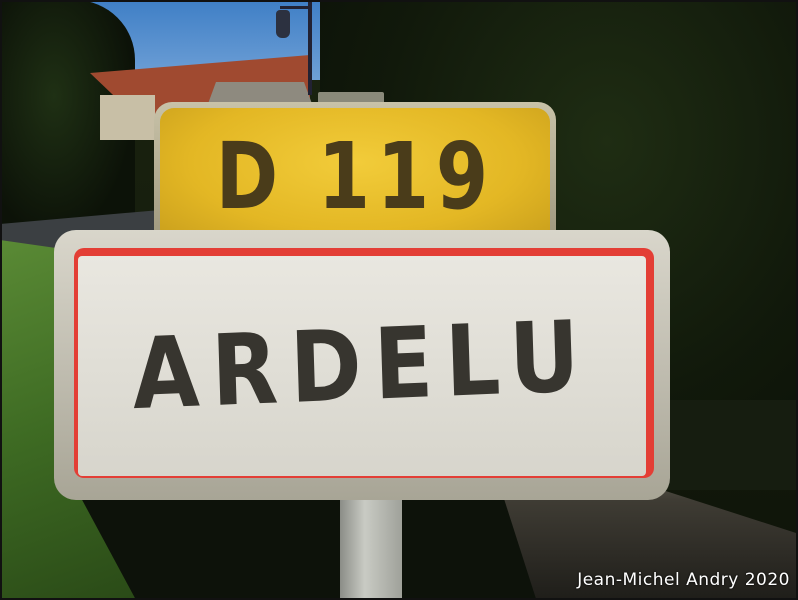  I want to click on street-lamp-arm, so click(295, 7).